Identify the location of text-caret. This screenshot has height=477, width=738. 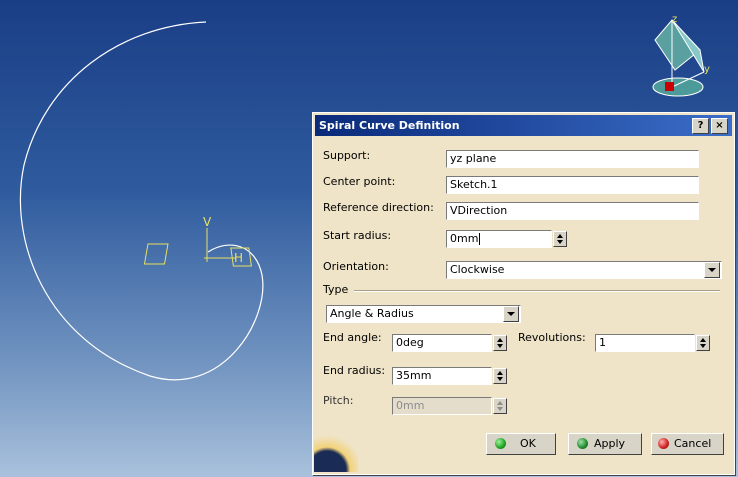
(480, 239).